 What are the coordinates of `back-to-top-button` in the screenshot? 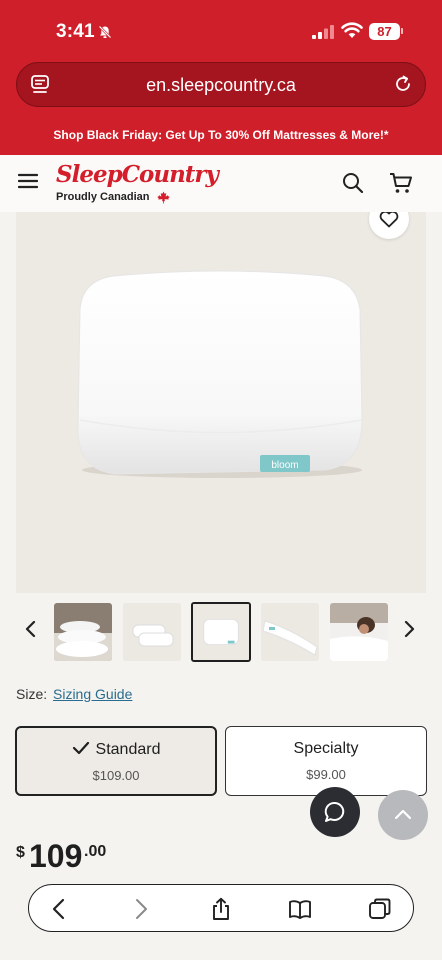 It's located at (403, 815).